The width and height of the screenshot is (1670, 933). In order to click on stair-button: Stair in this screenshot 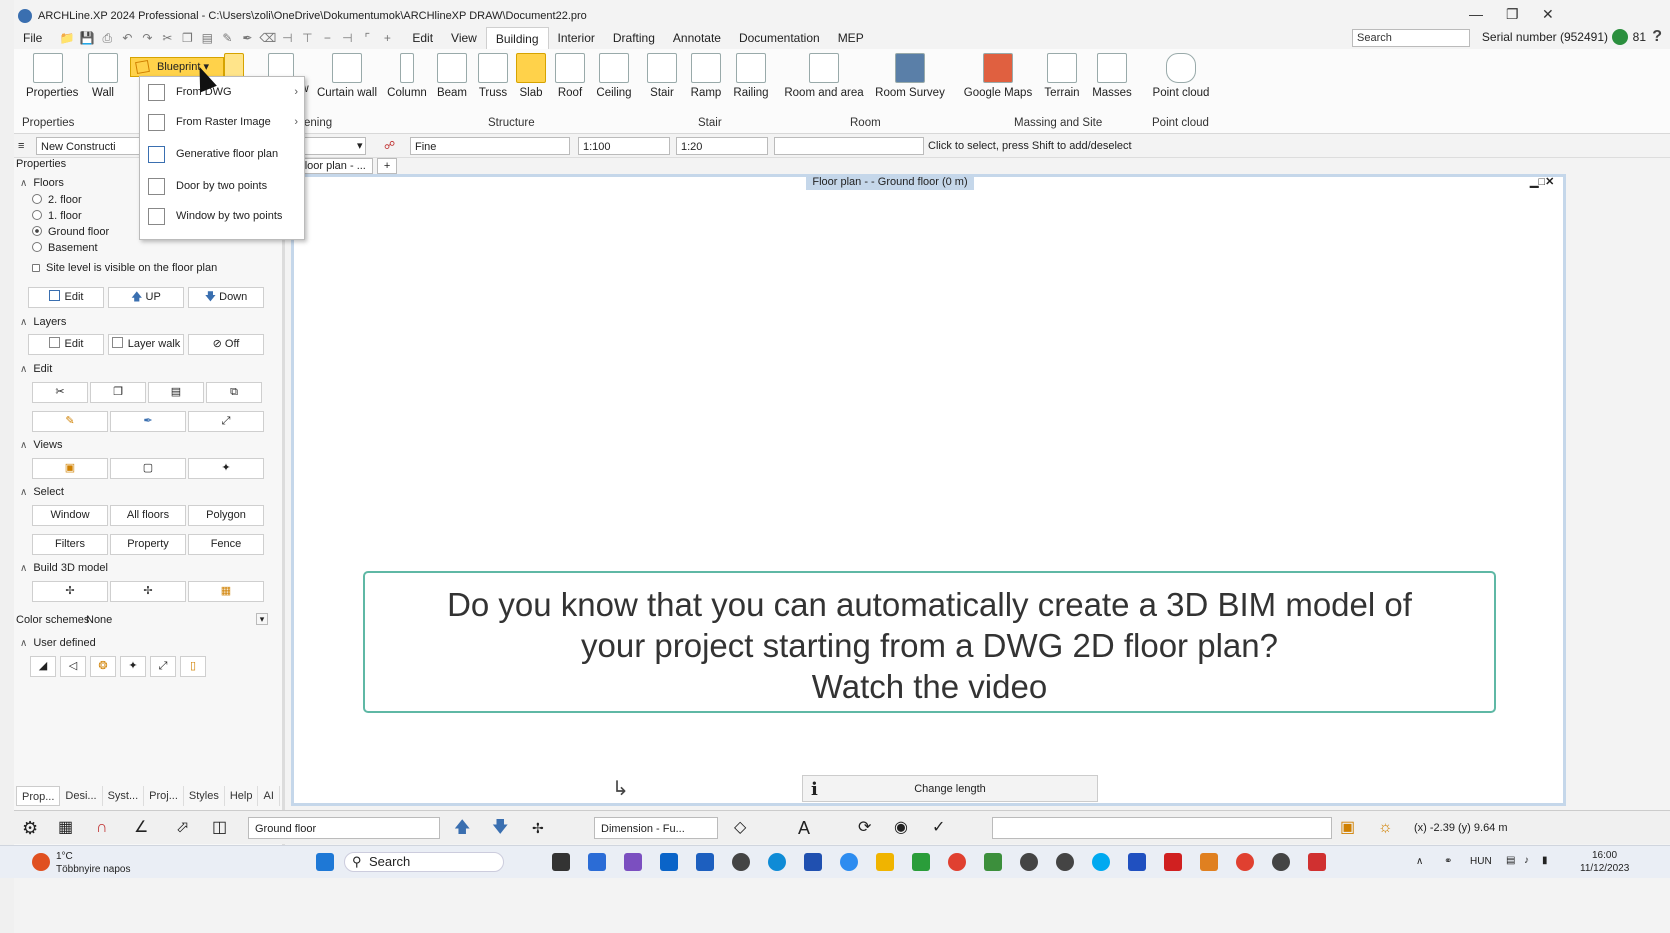, I will do `click(662, 76)`.